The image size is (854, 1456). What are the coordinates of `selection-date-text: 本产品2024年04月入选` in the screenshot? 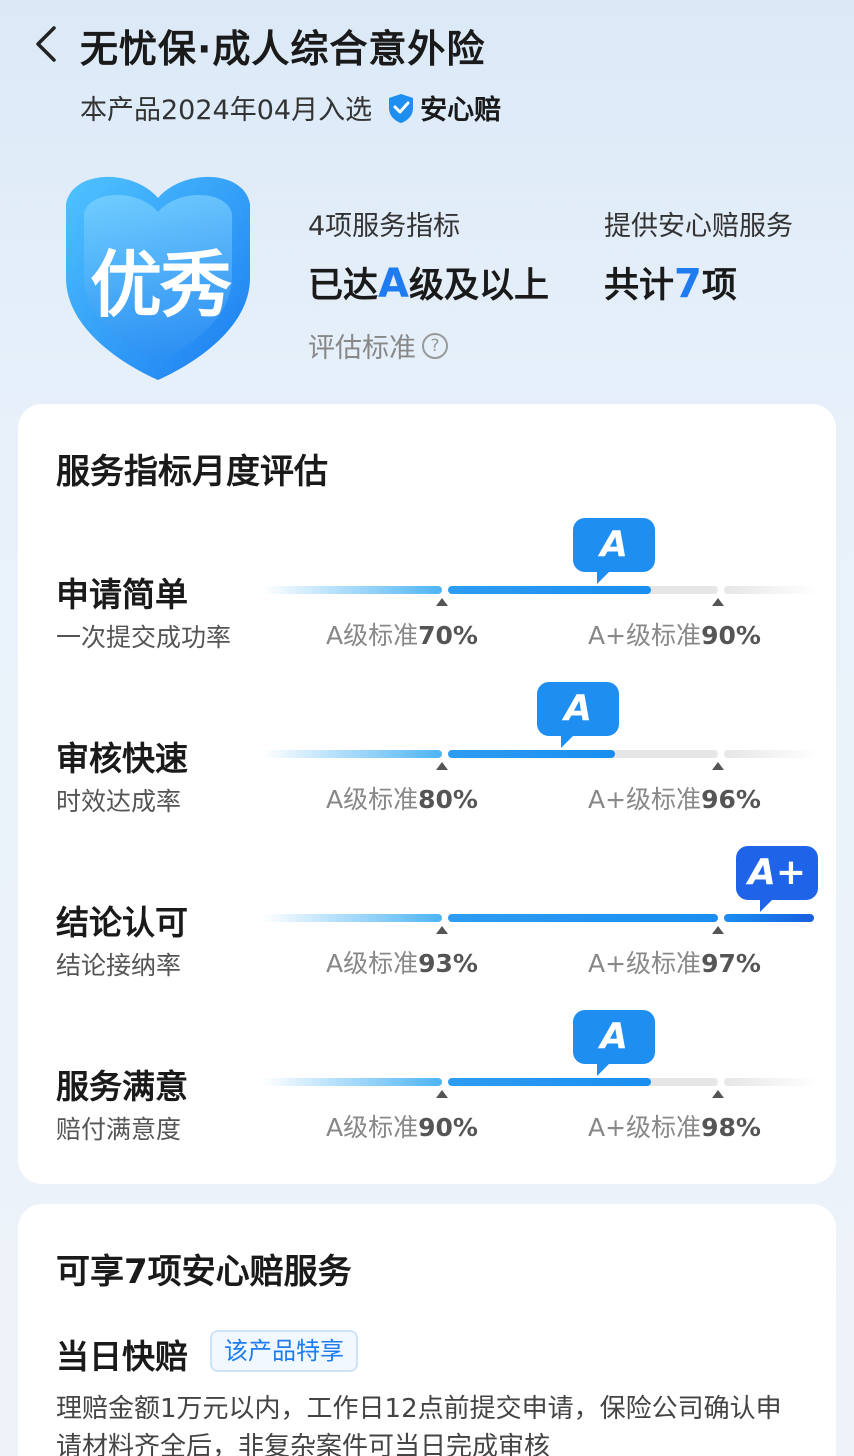 It's located at (226, 110).